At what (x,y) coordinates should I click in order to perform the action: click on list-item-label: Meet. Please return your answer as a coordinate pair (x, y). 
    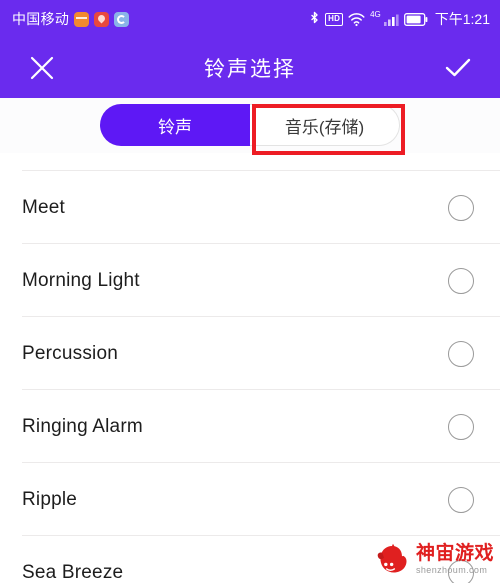
    Looking at the image, I should click on (44, 207).